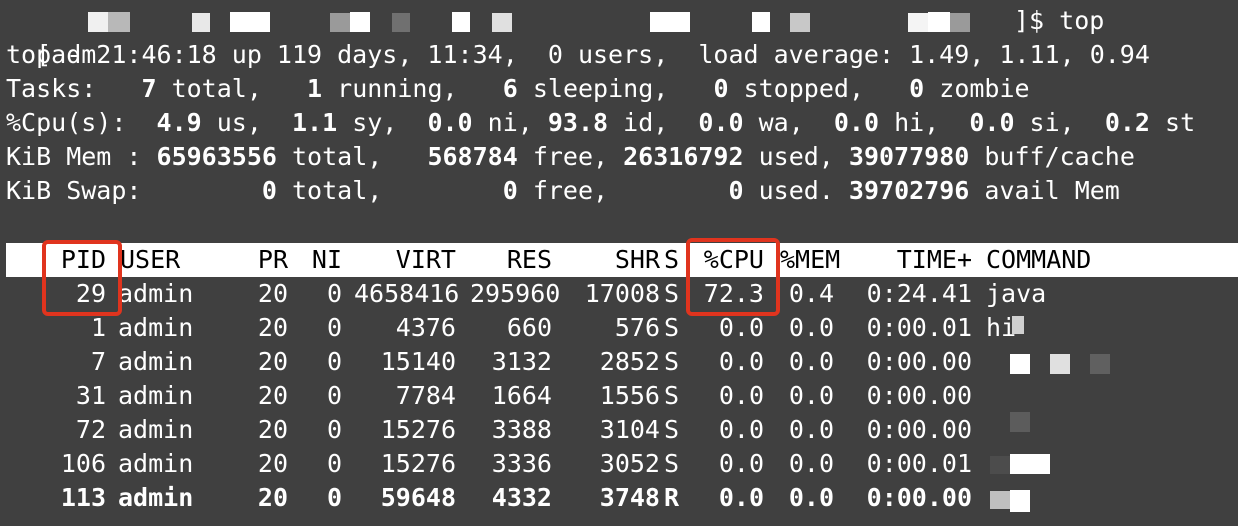  I want to click on cpu-highlight-box, so click(733, 277).